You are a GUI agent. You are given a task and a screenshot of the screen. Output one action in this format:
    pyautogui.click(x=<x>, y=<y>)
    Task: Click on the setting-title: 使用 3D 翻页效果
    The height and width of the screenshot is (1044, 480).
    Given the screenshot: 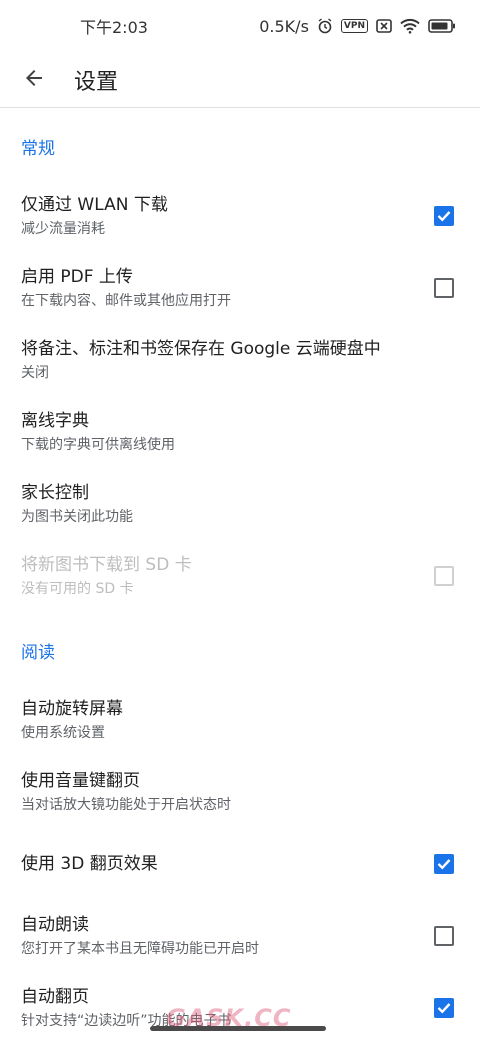 What is the action you would take?
    pyautogui.click(x=89, y=864)
    